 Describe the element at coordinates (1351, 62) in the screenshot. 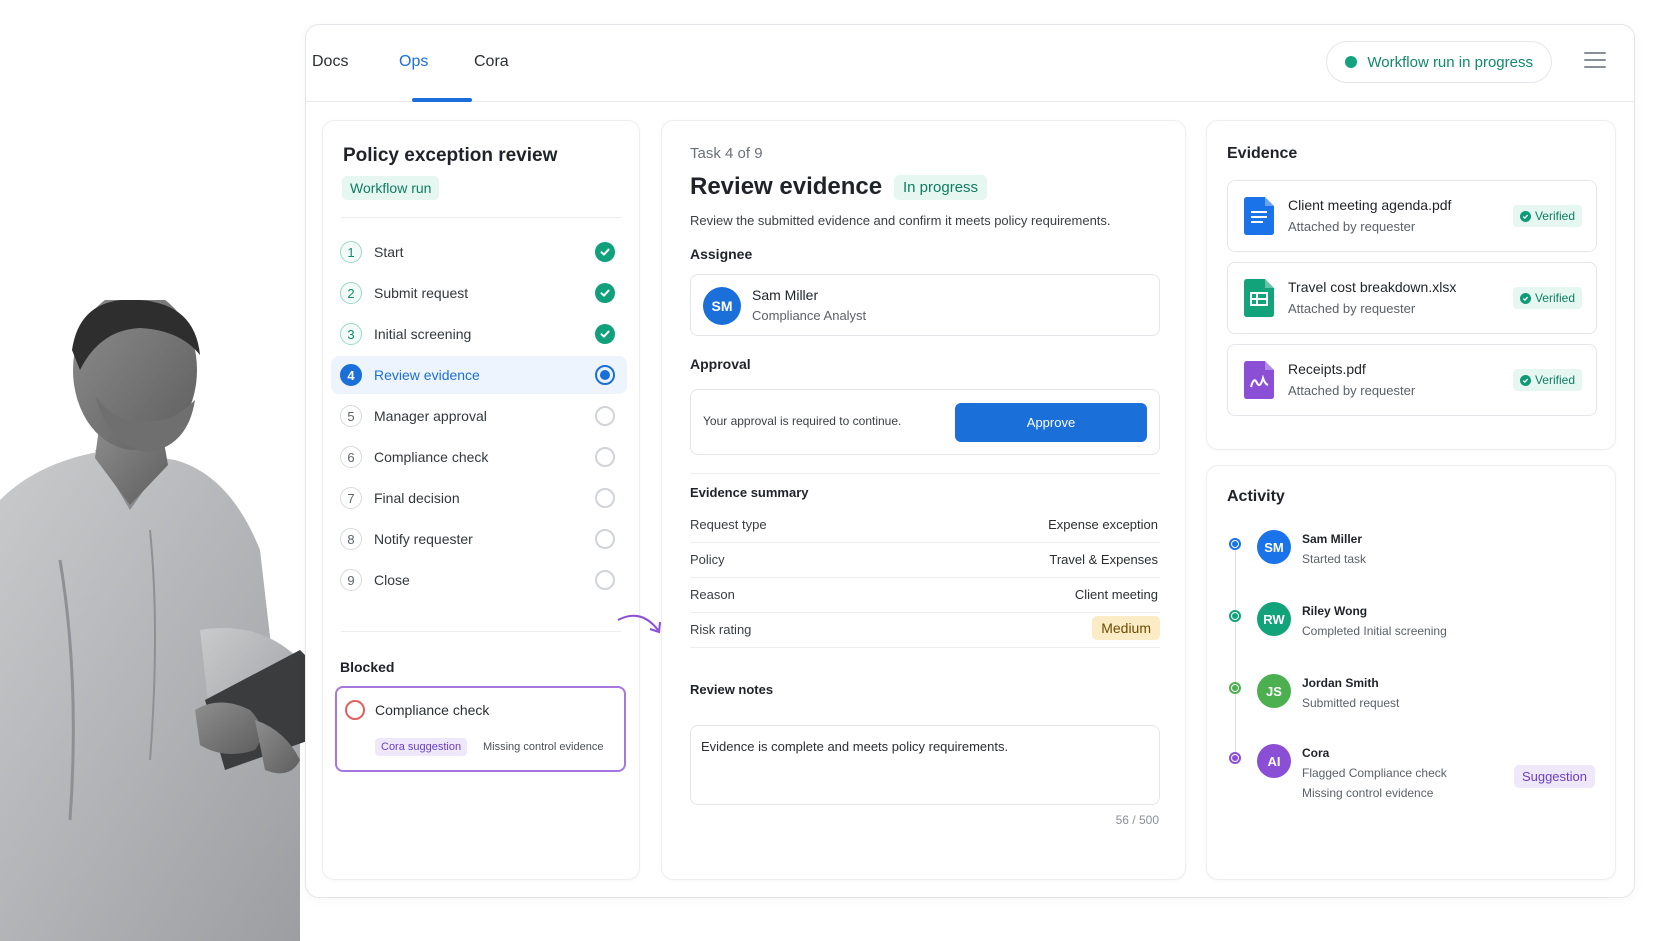

I see `status-dot-icon` at that location.